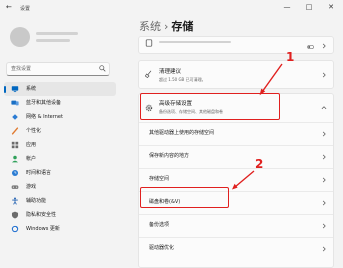 Image resolution: width=343 pixels, height=268 pixels. Describe the element at coordinates (257, 126) in the screenshot. I see `annotation-arrows` at that location.